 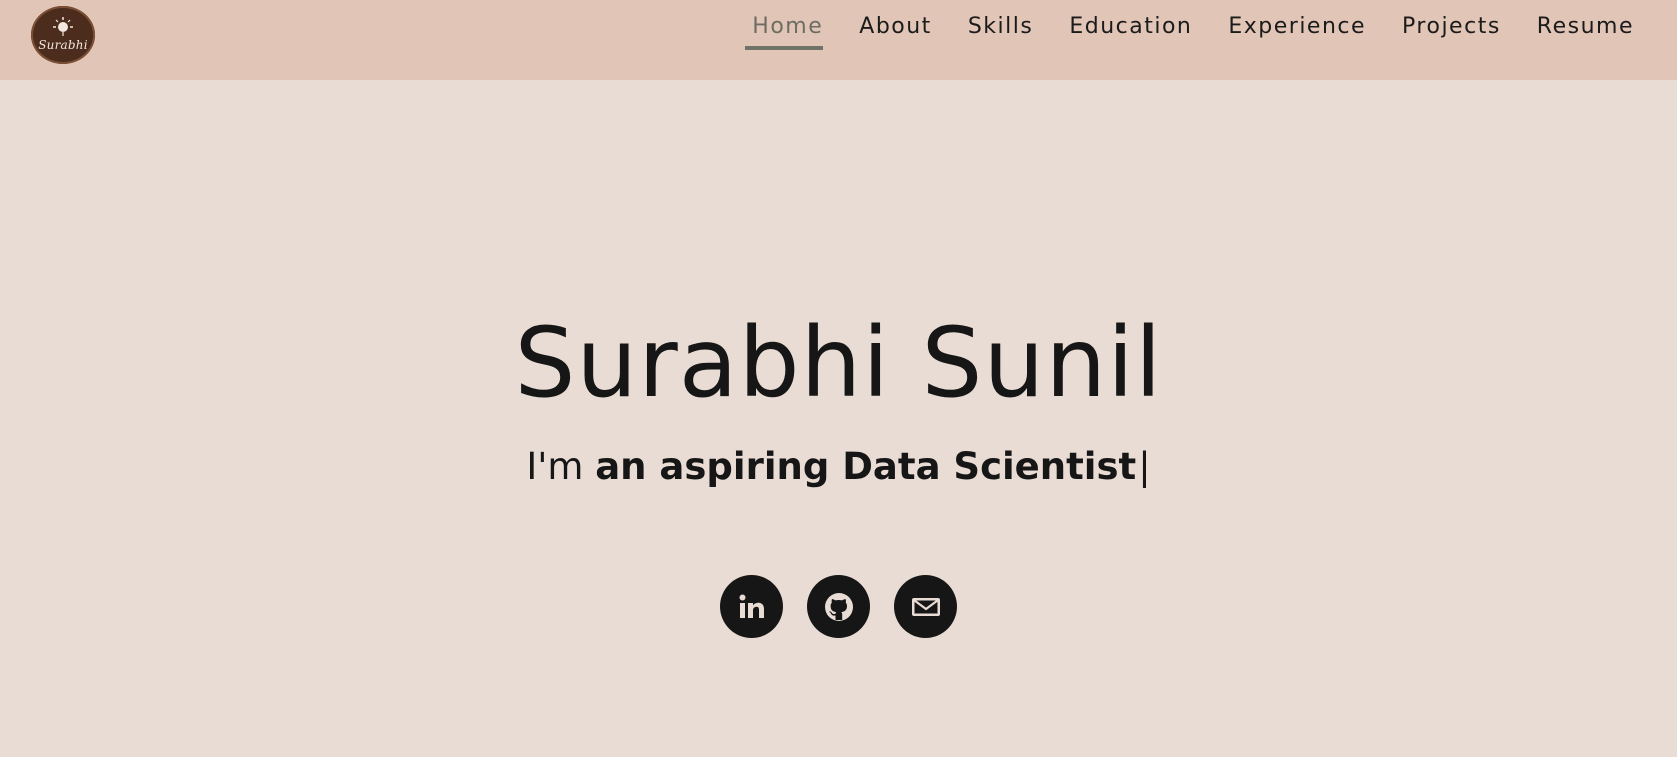 I want to click on mail-icon, so click(x=925, y=606).